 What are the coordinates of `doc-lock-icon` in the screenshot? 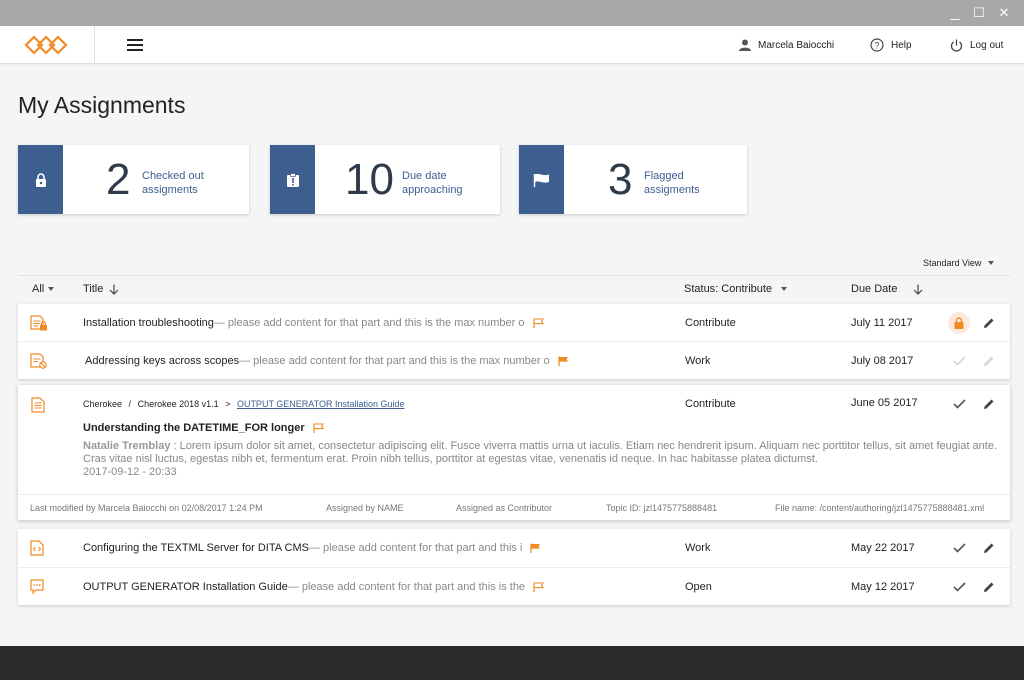 It's located at (39, 322).